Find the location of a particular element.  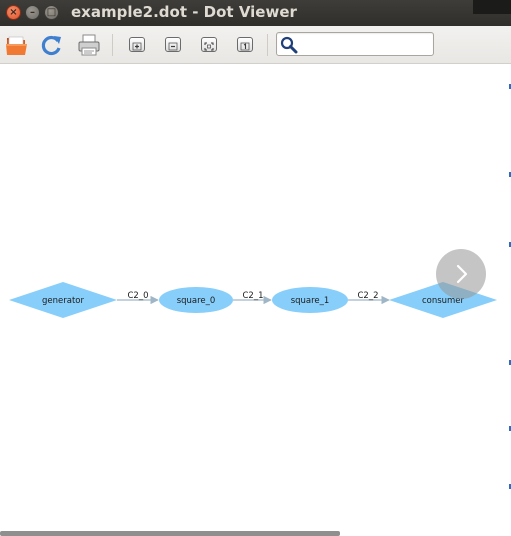

title-bar: × – □ example2.dot - Dot Viewer is located at coordinates (255, 13).